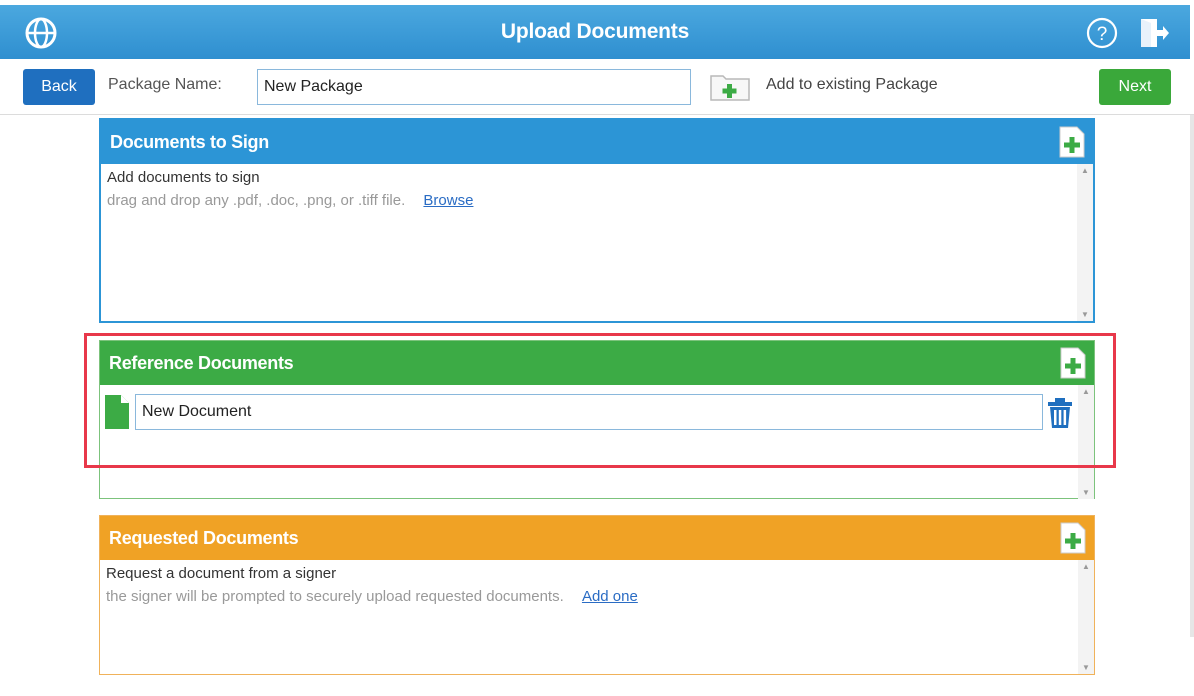 This screenshot has height=696, width=1194. What do you see at coordinates (1135, 87) in the screenshot?
I see `next-button: Next` at bounding box center [1135, 87].